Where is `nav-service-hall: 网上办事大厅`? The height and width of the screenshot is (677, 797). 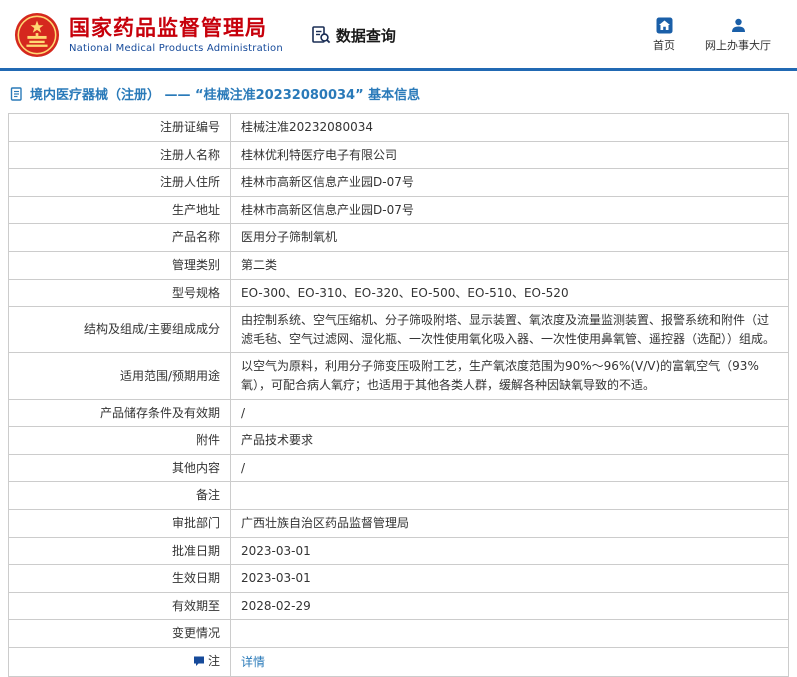
nav-service-hall: 网上办事大厅 is located at coordinates (738, 35).